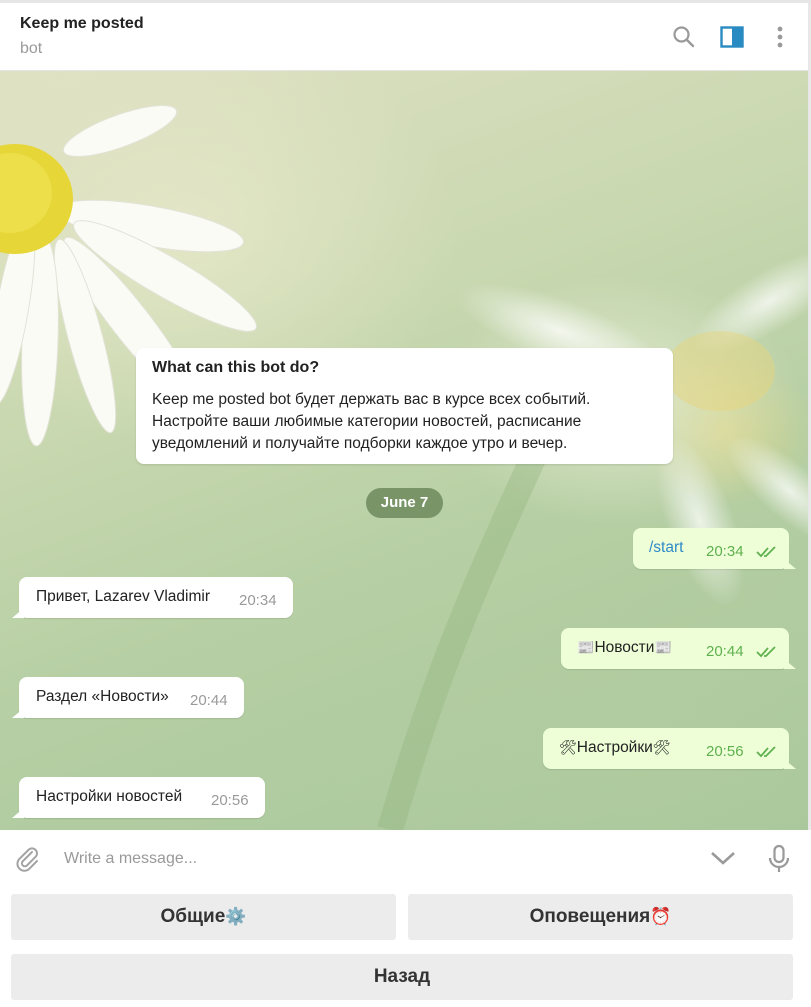 This screenshot has width=811, height=1007. Describe the element at coordinates (102, 696) in the screenshot. I see `message-text: Раздел «Новости»` at that location.